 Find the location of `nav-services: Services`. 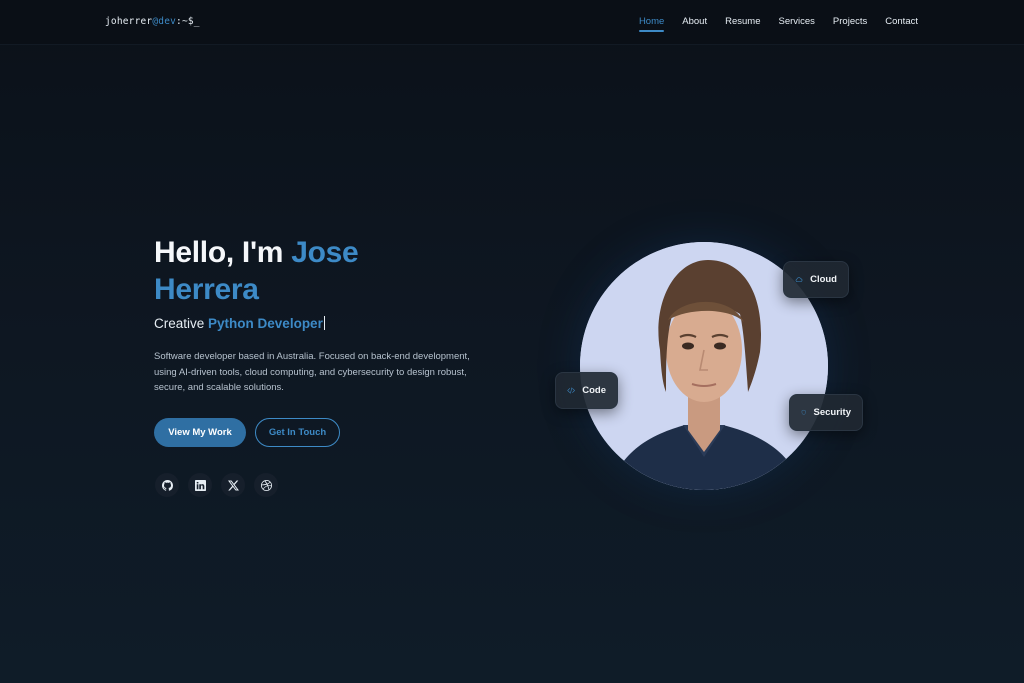

nav-services: Services is located at coordinates (796, 21).